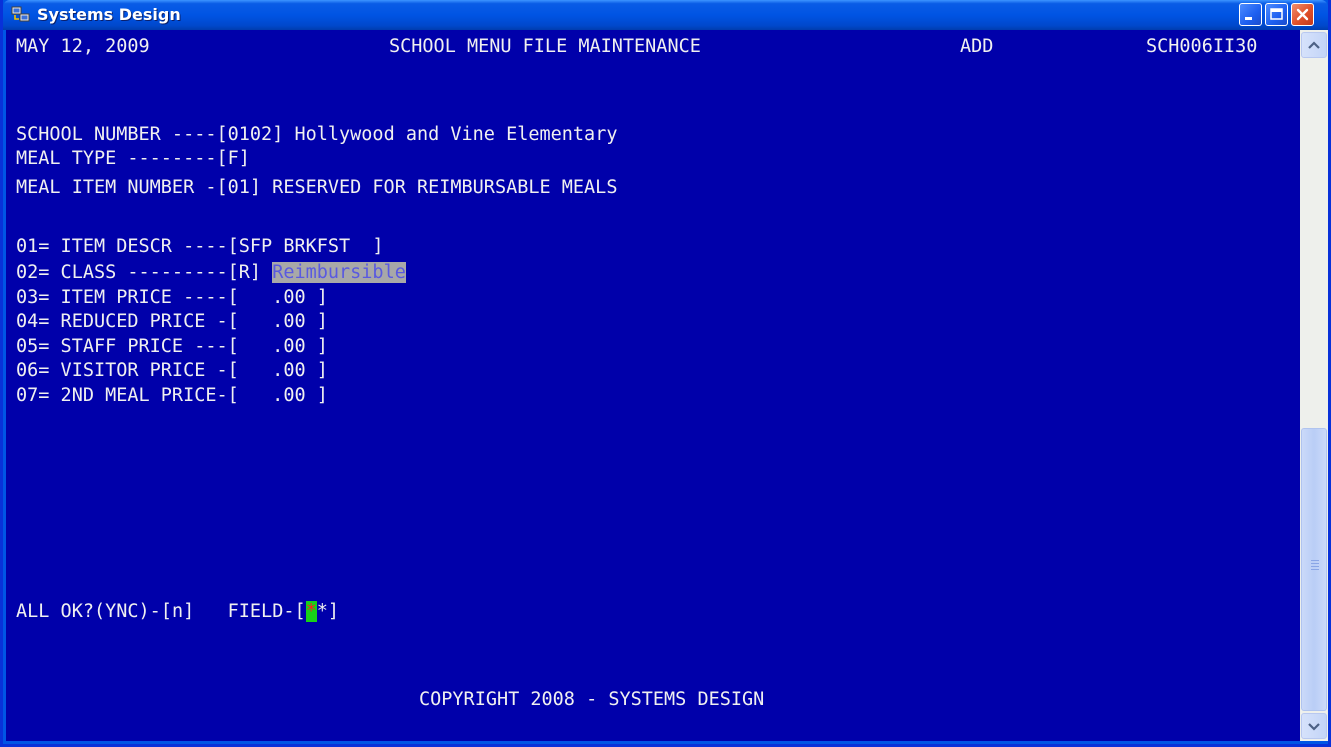 This screenshot has width=1331, height=747. I want to click on close-icon, so click(1302, 14).